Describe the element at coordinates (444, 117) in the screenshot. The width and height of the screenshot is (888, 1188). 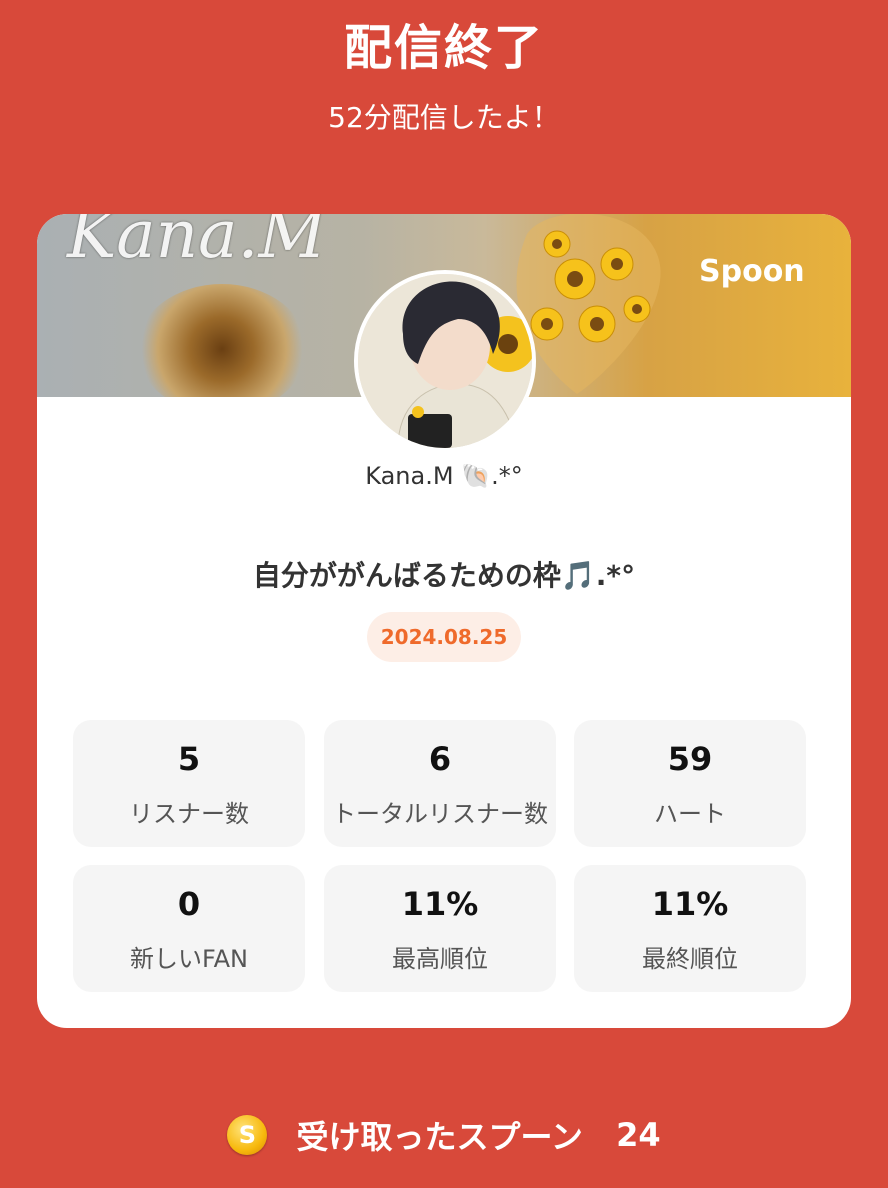
I see `stream-duration-subtitle: 52分配信したよ！` at that location.